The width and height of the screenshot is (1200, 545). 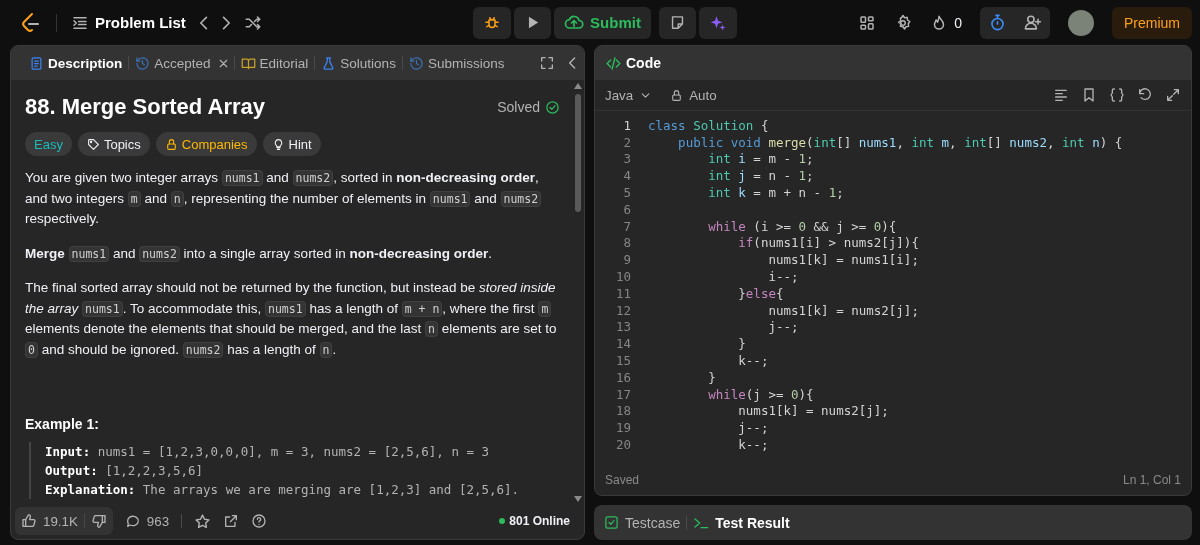 I want to click on ai-button, so click(x=717, y=22).